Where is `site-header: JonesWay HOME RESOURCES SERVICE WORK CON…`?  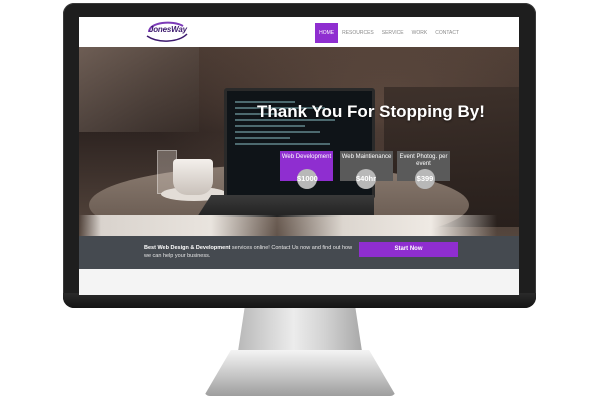
site-header: JonesWay HOME RESOURCES SERVICE WORK CON… is located at coordinates (299, 32).